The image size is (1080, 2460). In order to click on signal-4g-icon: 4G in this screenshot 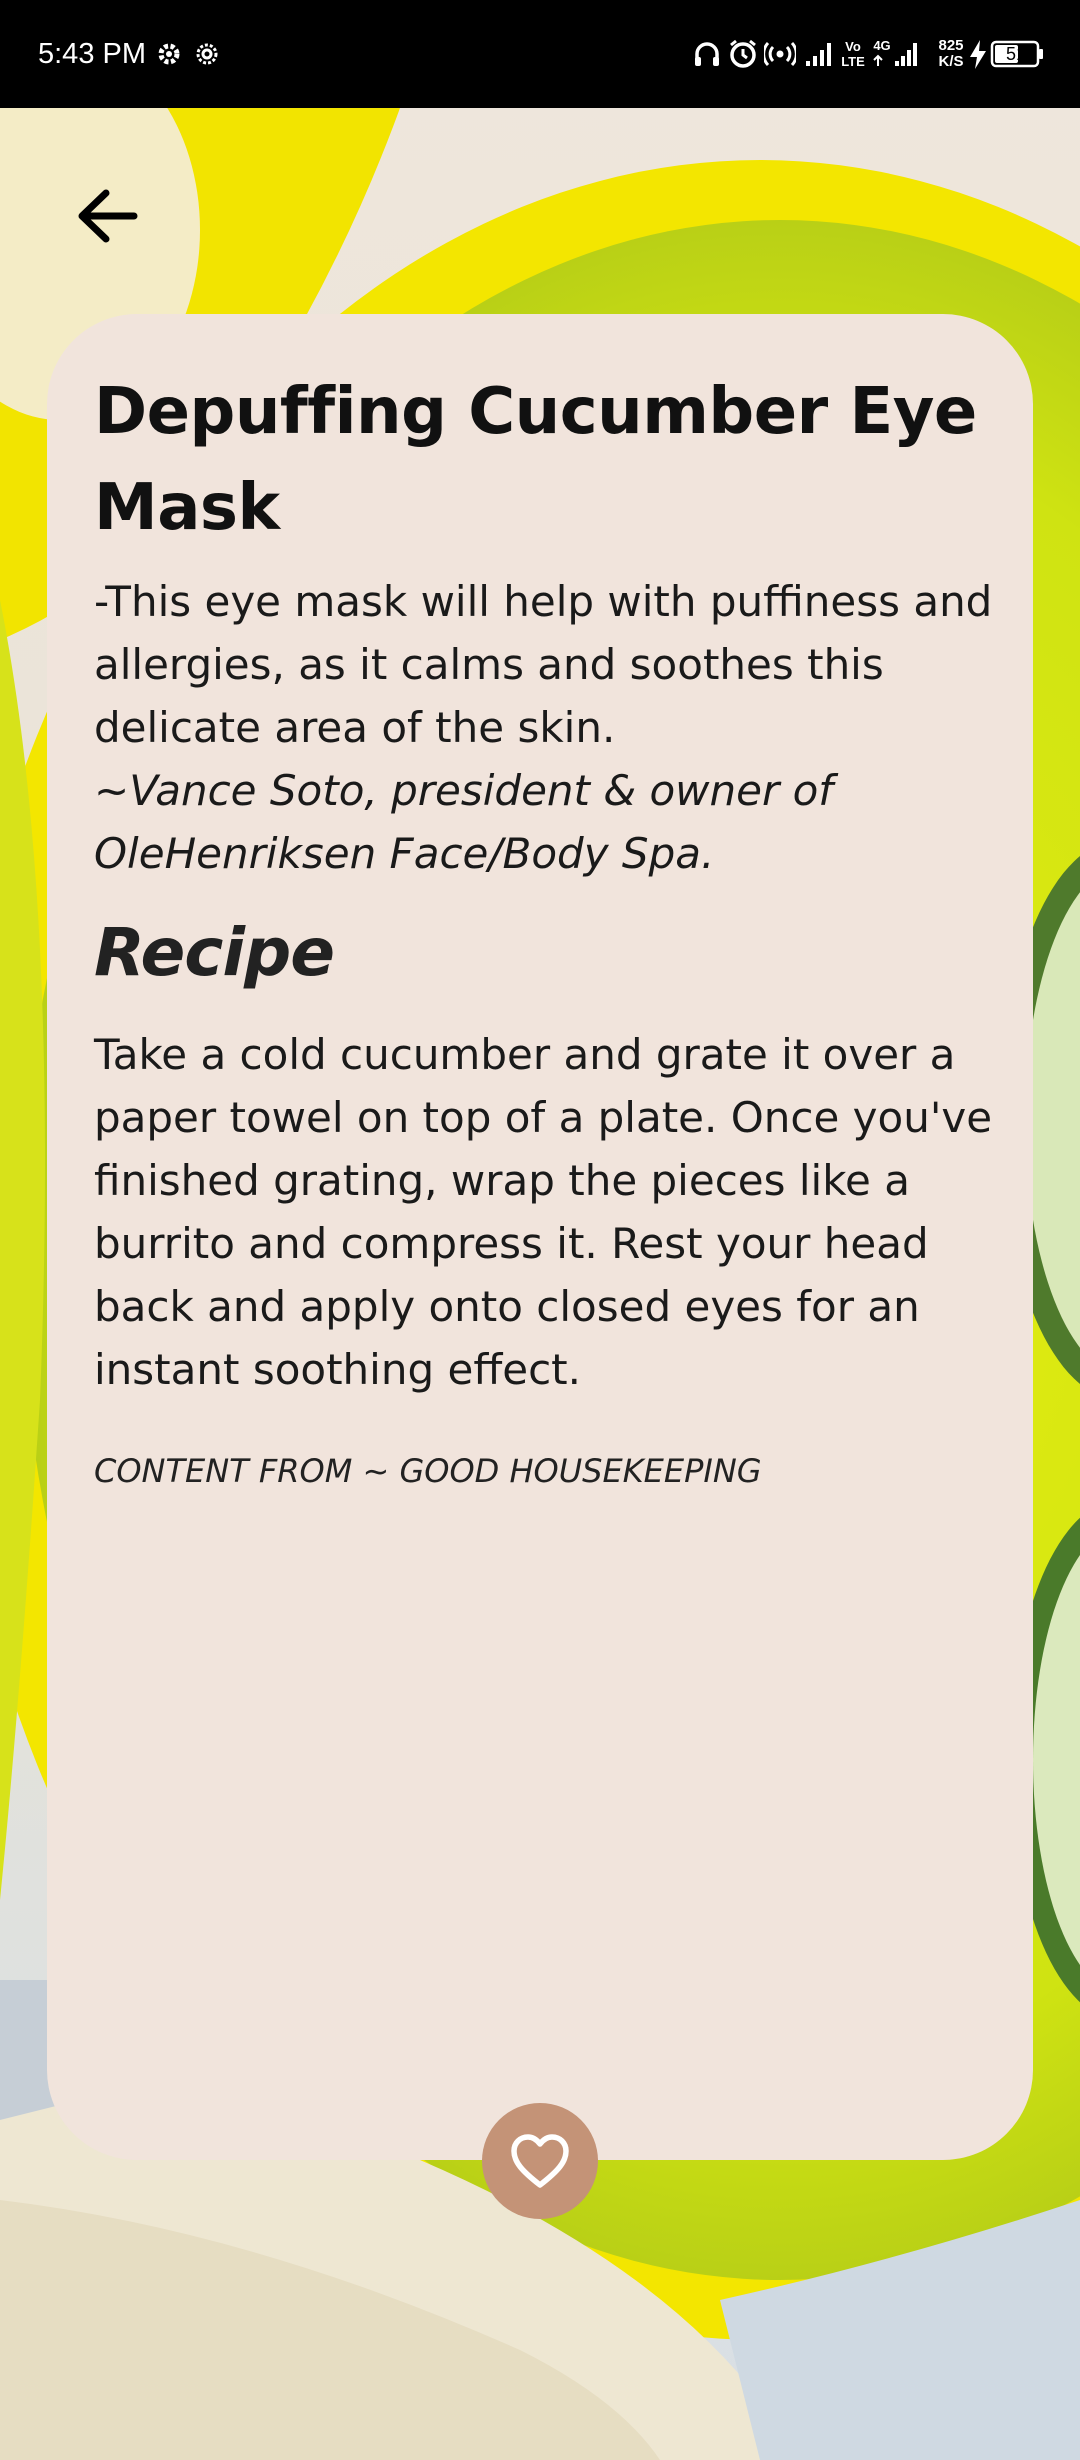, I will do `click(897, 54)`.